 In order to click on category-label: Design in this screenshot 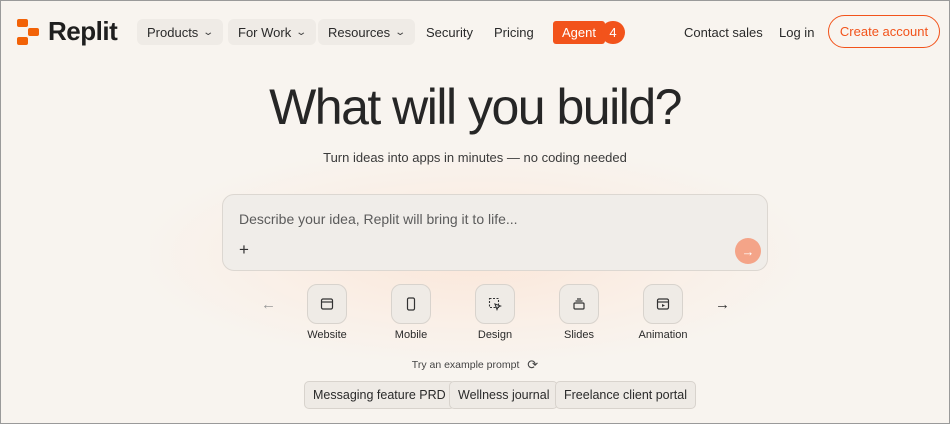, I will do `click(495, 335)`.